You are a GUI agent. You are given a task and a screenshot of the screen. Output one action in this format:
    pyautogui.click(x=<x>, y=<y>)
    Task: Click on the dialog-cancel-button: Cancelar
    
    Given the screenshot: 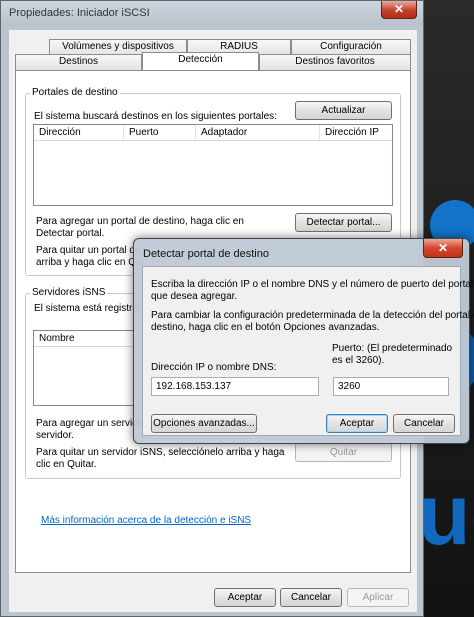 What is the action you would take?
    pyautogui.click(x=424, y=423)
    